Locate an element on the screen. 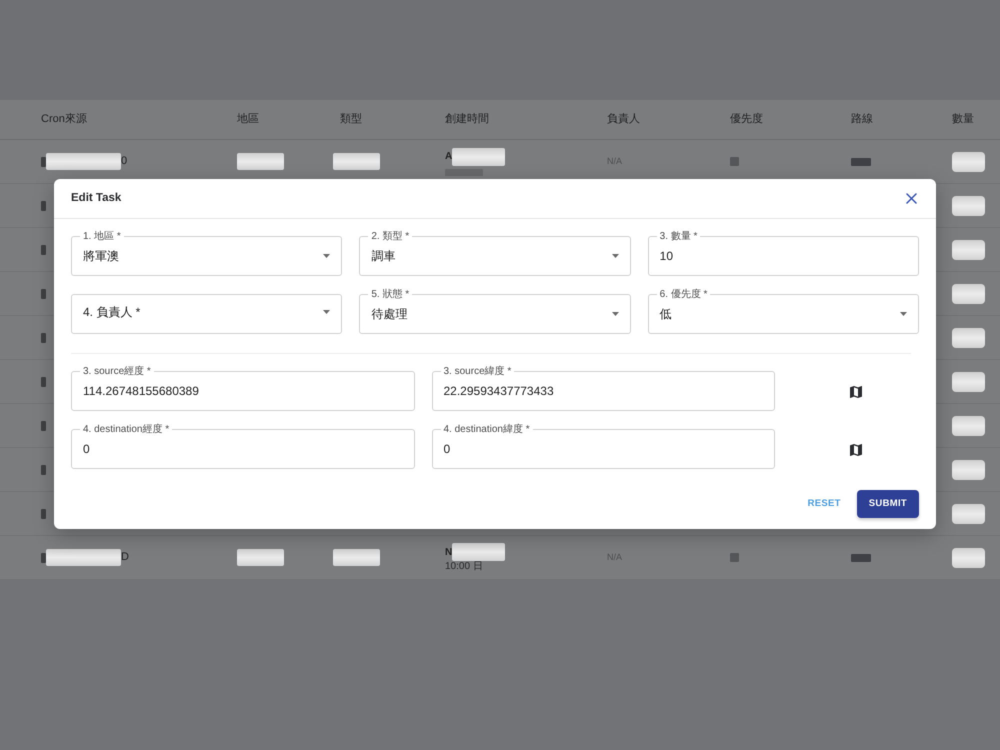 The image size is (1000, 750). column-header: 數量 is located at coordinates (963, 120).